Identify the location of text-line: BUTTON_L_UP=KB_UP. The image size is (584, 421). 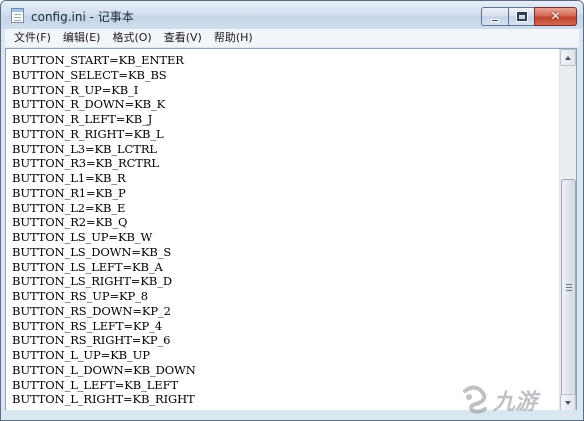
(81, 355).